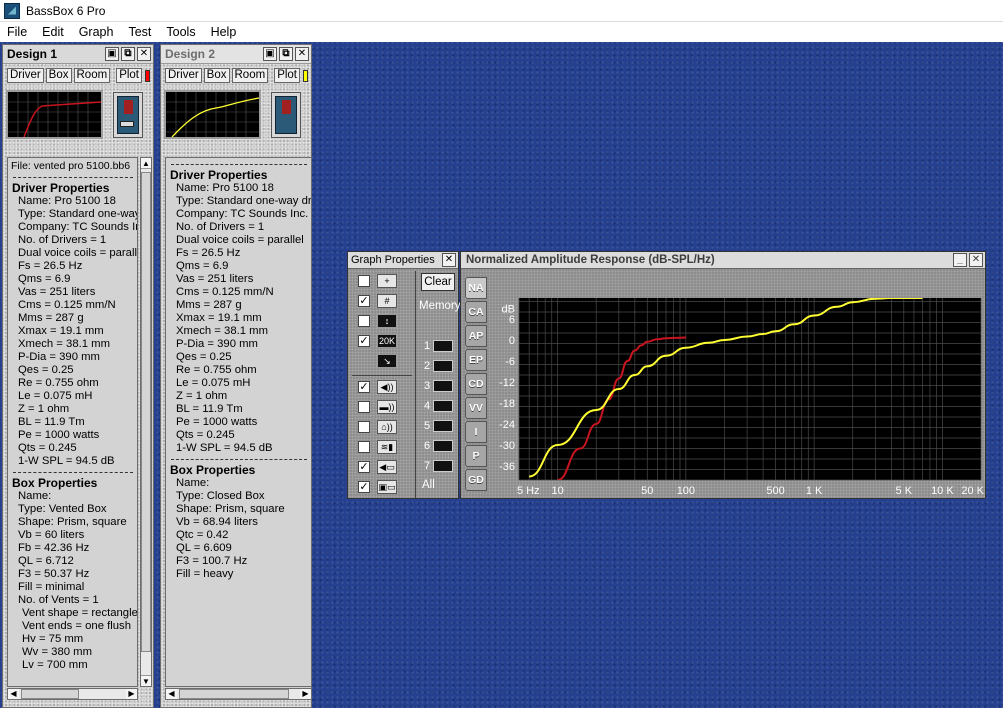  I want to click on vented-box-thumbnail, so click(128, 115).